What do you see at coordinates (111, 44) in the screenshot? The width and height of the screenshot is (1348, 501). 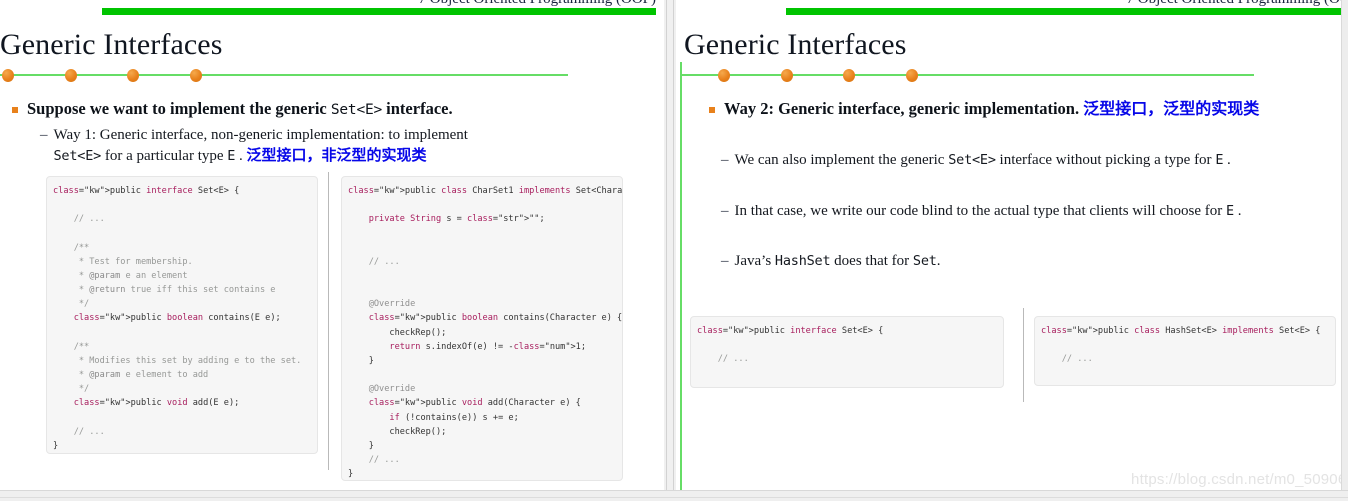 I see `page-title-left: Generic Interfaces` at bounding box center [111, 44].